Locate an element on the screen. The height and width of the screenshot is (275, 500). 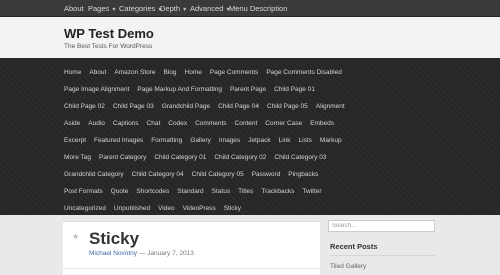
top-menu-item-depth: Depth ▼ is located at coordinates (173, 8).